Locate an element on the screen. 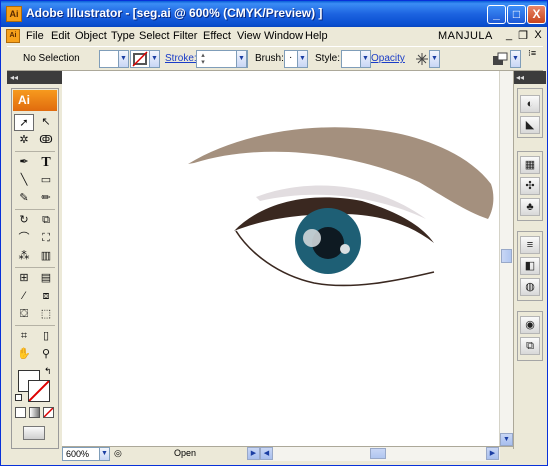 Image resolution: width=548 pixels, height=466 pixels. type-tool-icon: T is located at coordinates (46, 162).